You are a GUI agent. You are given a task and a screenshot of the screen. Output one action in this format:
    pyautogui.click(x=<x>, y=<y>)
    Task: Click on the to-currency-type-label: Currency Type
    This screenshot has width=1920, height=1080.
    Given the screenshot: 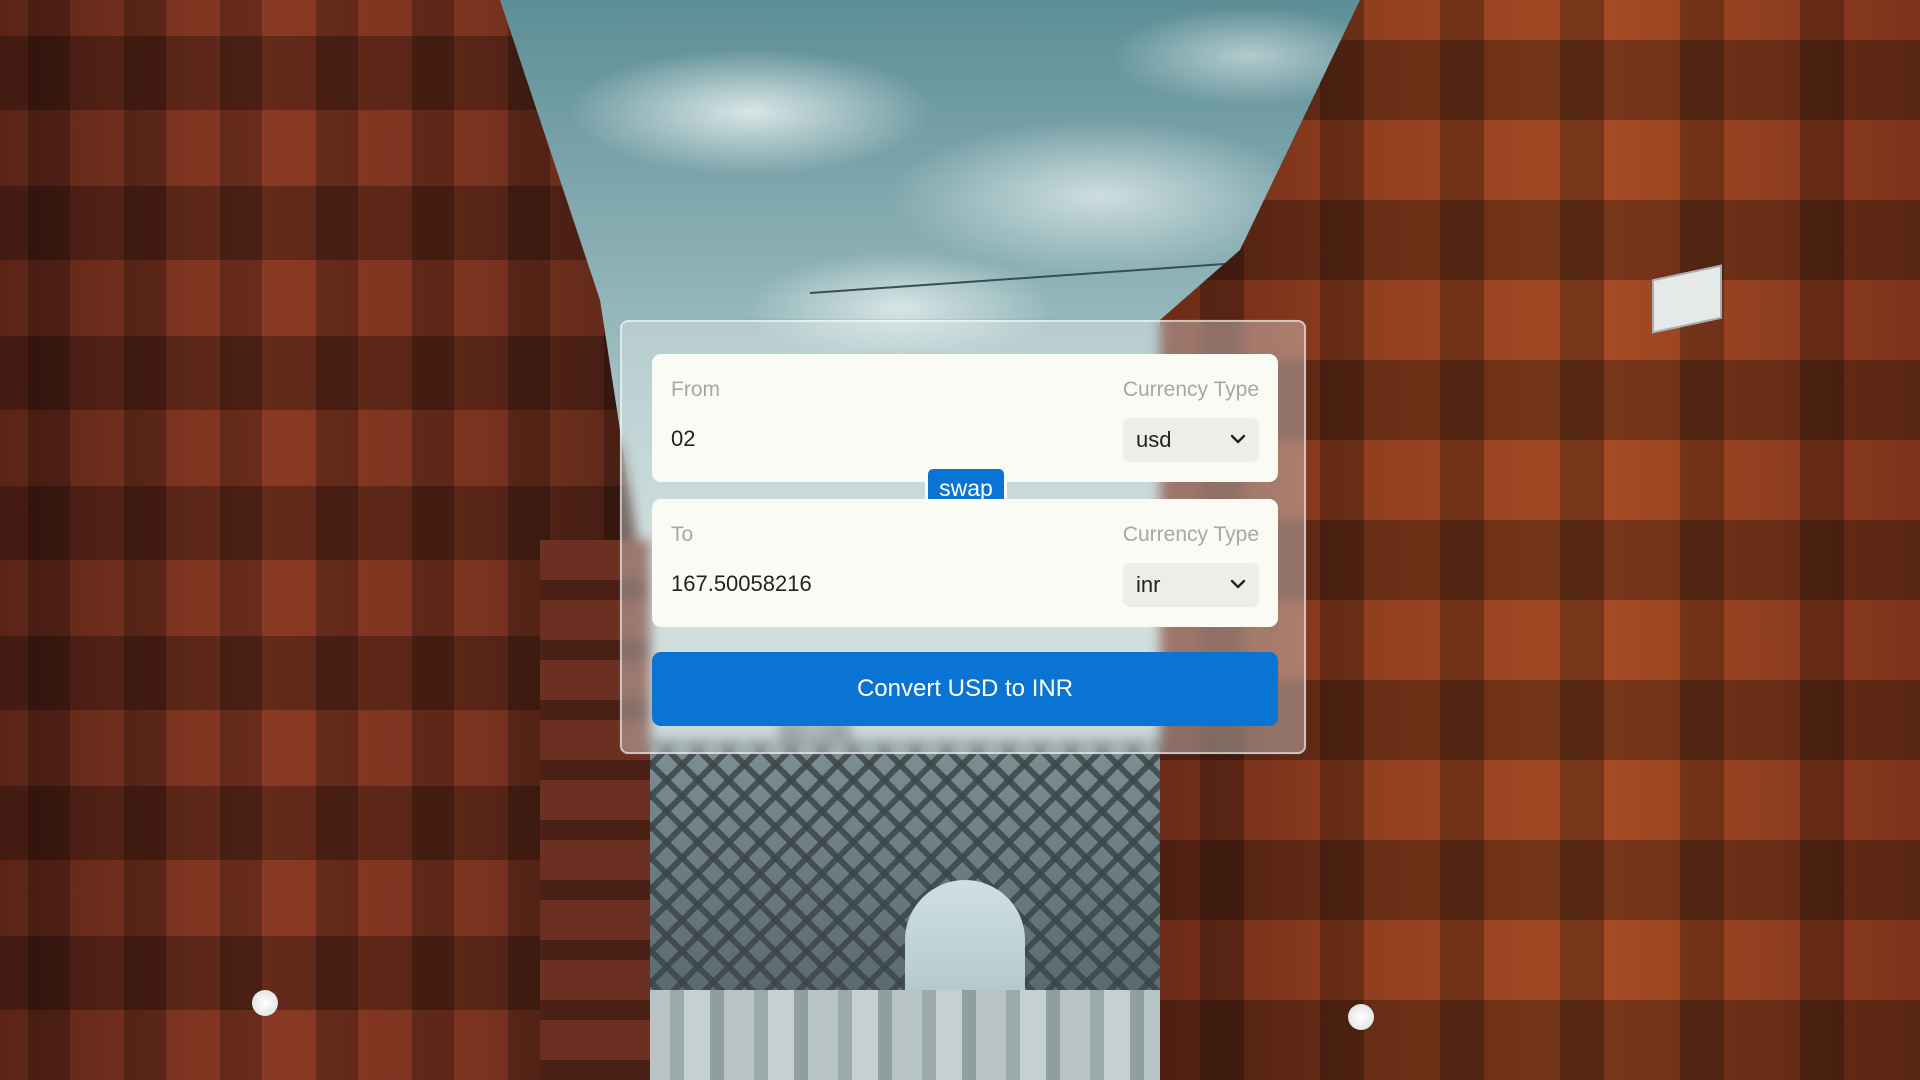 What is the action you would take?
    pyautogui.click(x=1190, y=534)
    